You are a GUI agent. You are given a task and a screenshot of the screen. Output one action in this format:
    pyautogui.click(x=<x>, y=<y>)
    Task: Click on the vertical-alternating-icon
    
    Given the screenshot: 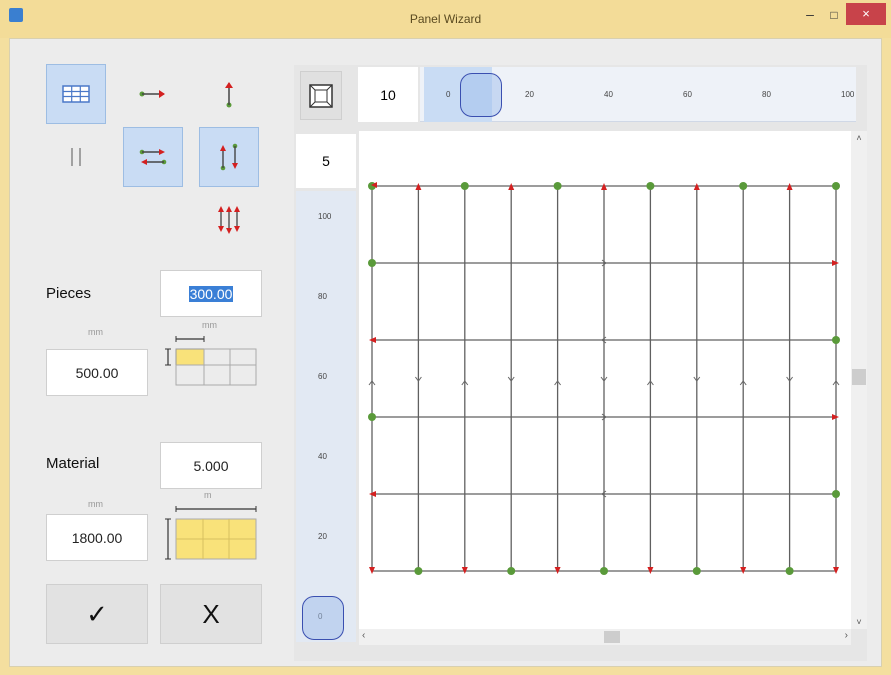 What is the action you would take?
    pyautogui.click(x=229, y=157)
    